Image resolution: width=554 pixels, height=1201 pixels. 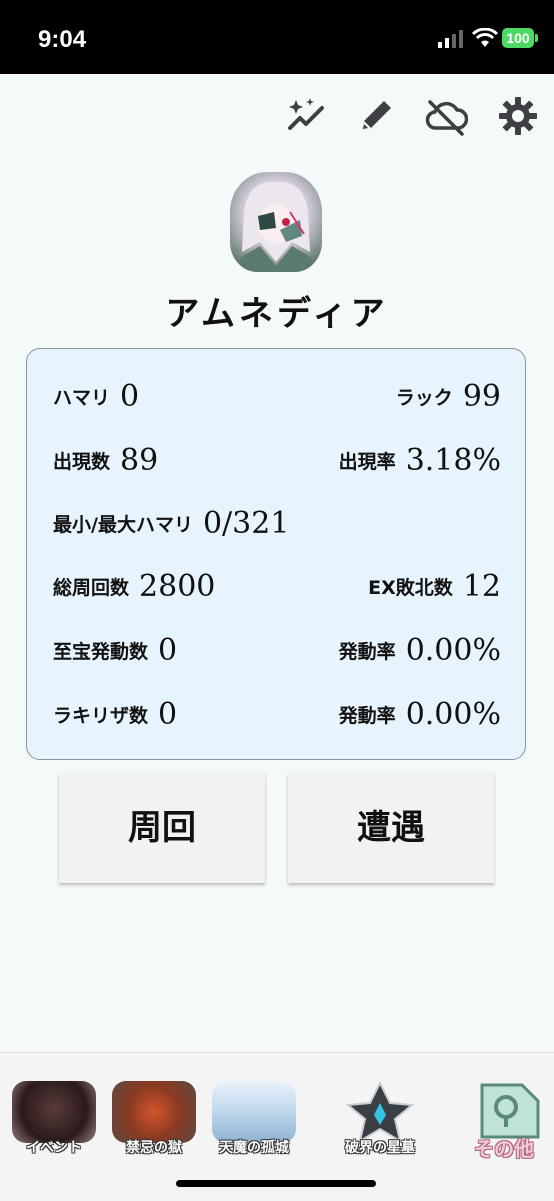 I want to click on stat-hamari: ハマリ 0, so click(x=96, y=396).